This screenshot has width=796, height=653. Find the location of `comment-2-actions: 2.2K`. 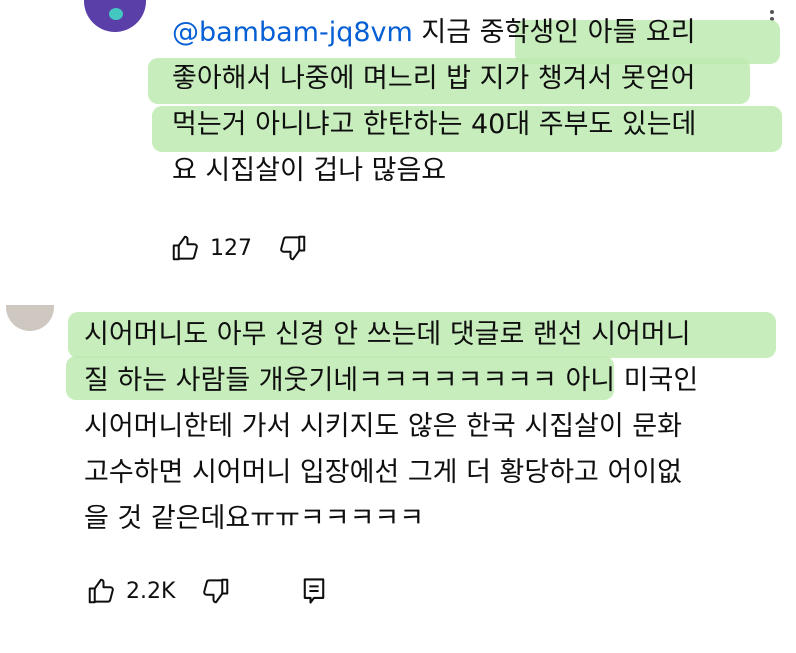

comment-2-actions: 2.2K is located at coordinates (206, 591).